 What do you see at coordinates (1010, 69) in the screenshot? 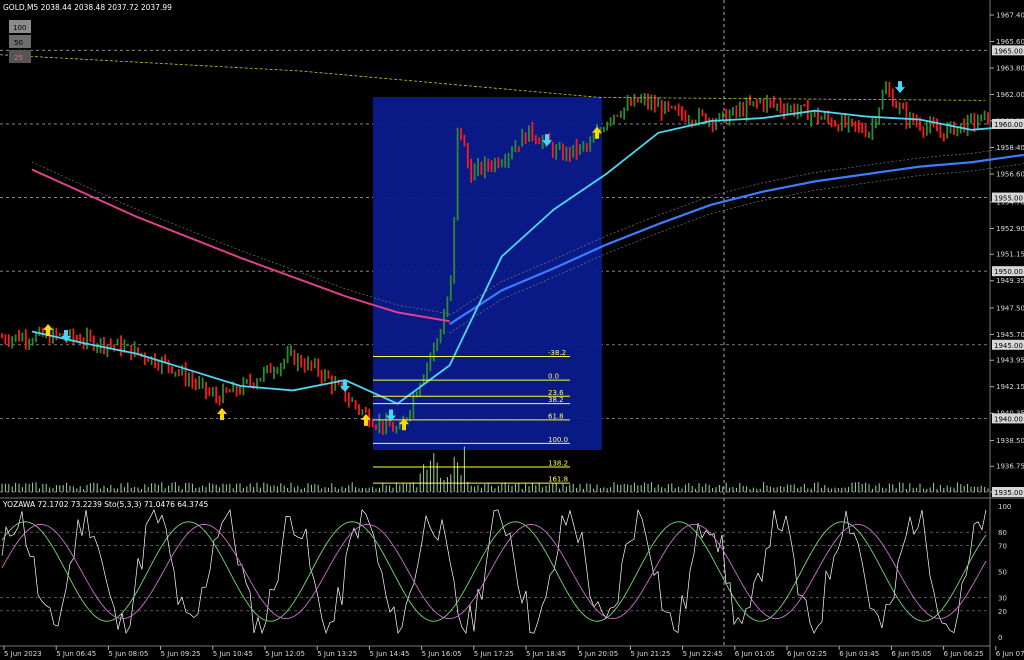
I see `price-tick-label: 1963.80` at bounding box center [1010, 69].